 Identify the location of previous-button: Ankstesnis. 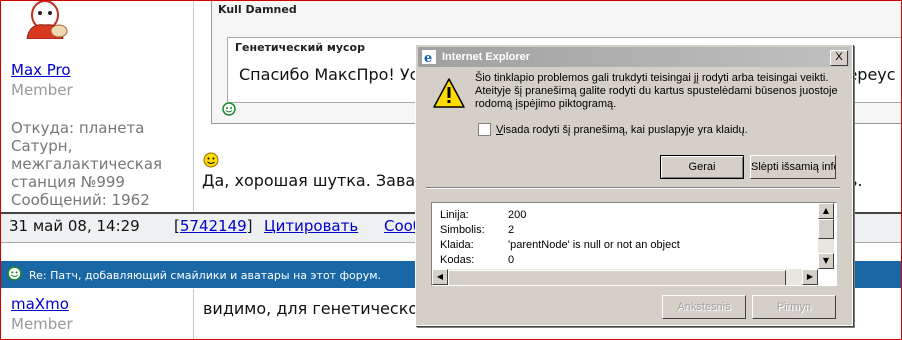
(704, 307).